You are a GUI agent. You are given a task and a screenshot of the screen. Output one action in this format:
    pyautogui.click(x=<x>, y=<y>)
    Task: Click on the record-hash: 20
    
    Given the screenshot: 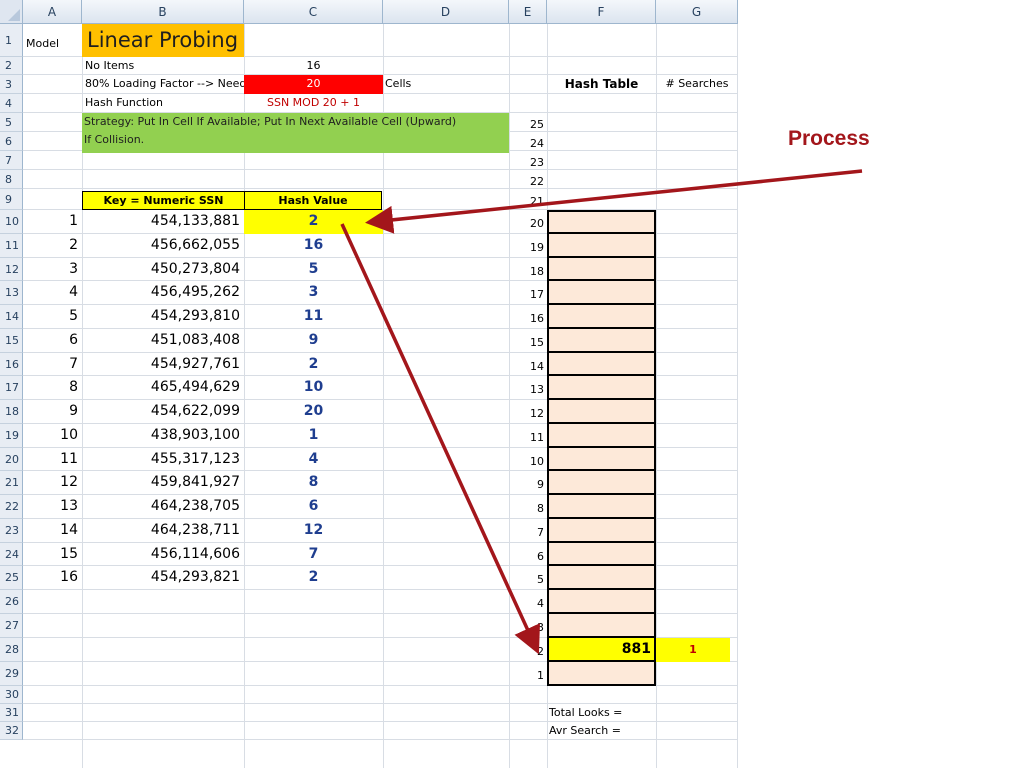 What is the action you would take?
    pyautogui.click(x=313, y=412)
    